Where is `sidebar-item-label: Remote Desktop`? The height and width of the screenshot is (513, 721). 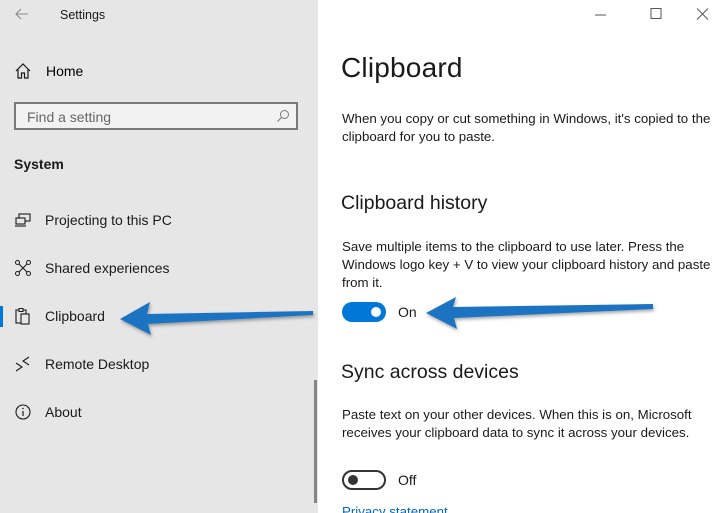 sidebar-item-label: Remote Desktop is located at coordinates (97, 364).